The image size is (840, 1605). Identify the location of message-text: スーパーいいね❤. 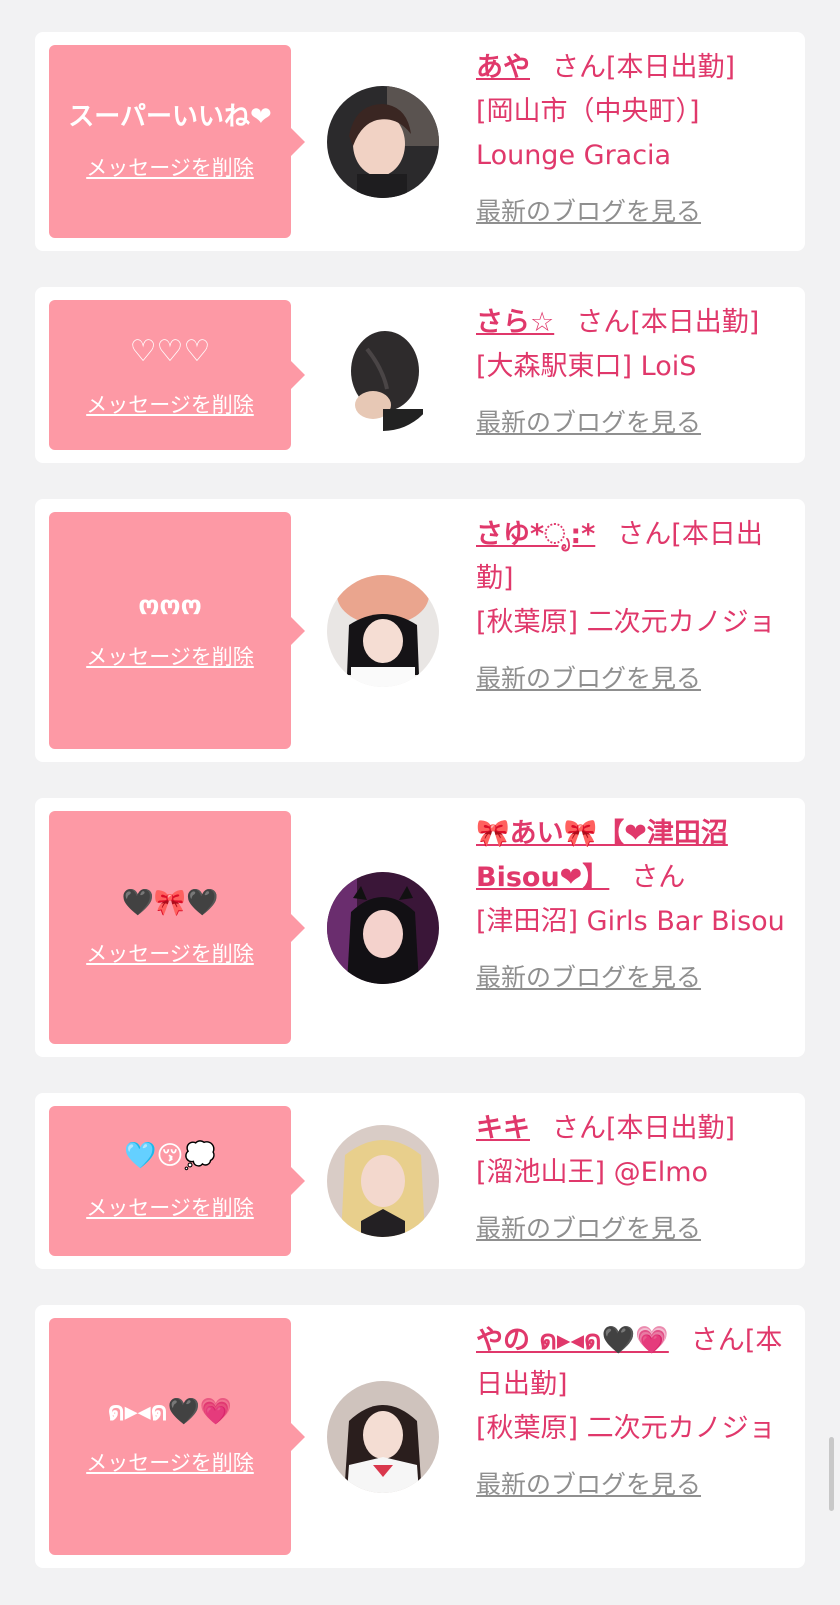
(170, 116).